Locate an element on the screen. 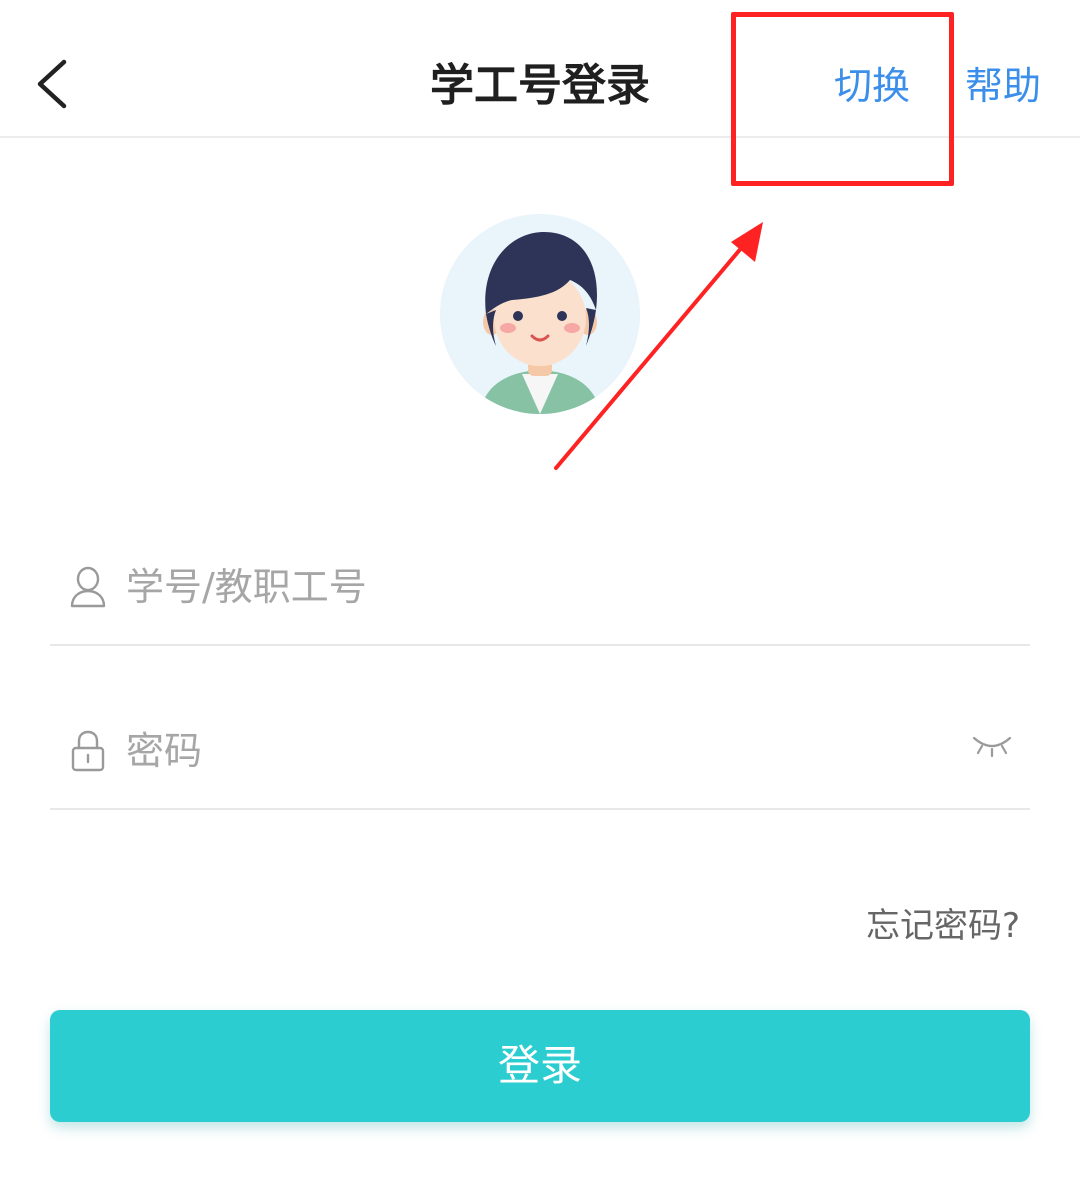 This screenshot has height=1184, width=1080. user-avatar-illustration is located at coordinates (540, 314).